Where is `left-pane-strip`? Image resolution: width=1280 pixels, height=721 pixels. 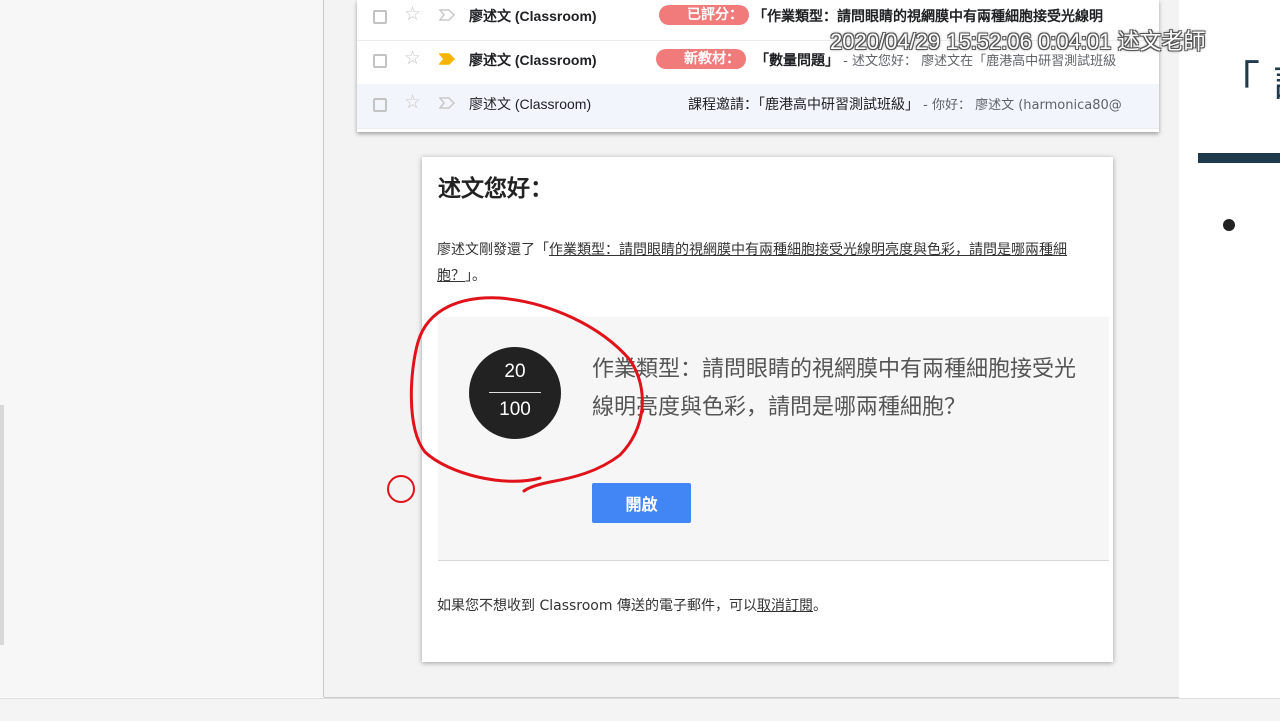
left-pane-strip is located at coordinates (2, 525).